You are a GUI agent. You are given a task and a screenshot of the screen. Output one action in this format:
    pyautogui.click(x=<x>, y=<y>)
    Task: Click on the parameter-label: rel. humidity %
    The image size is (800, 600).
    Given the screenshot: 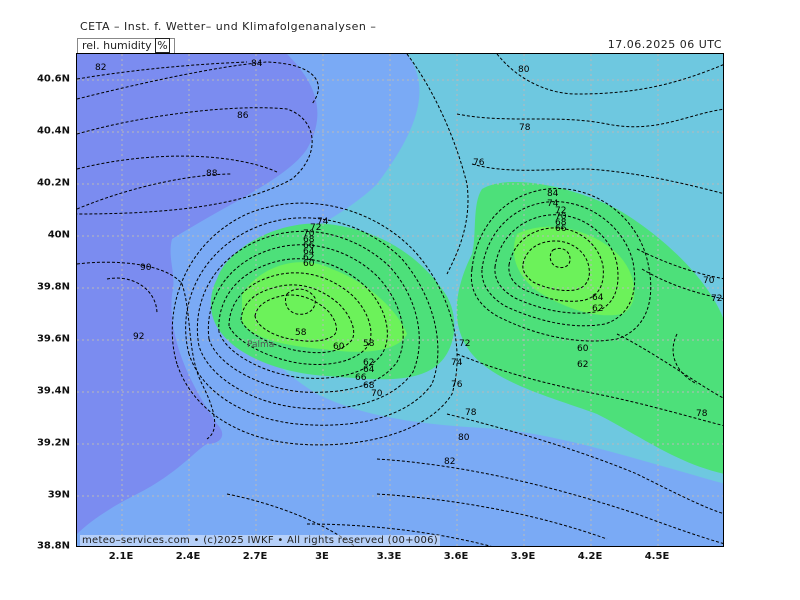 What is the action you would take?
    pyautogui.click(x=126, y=46)
    